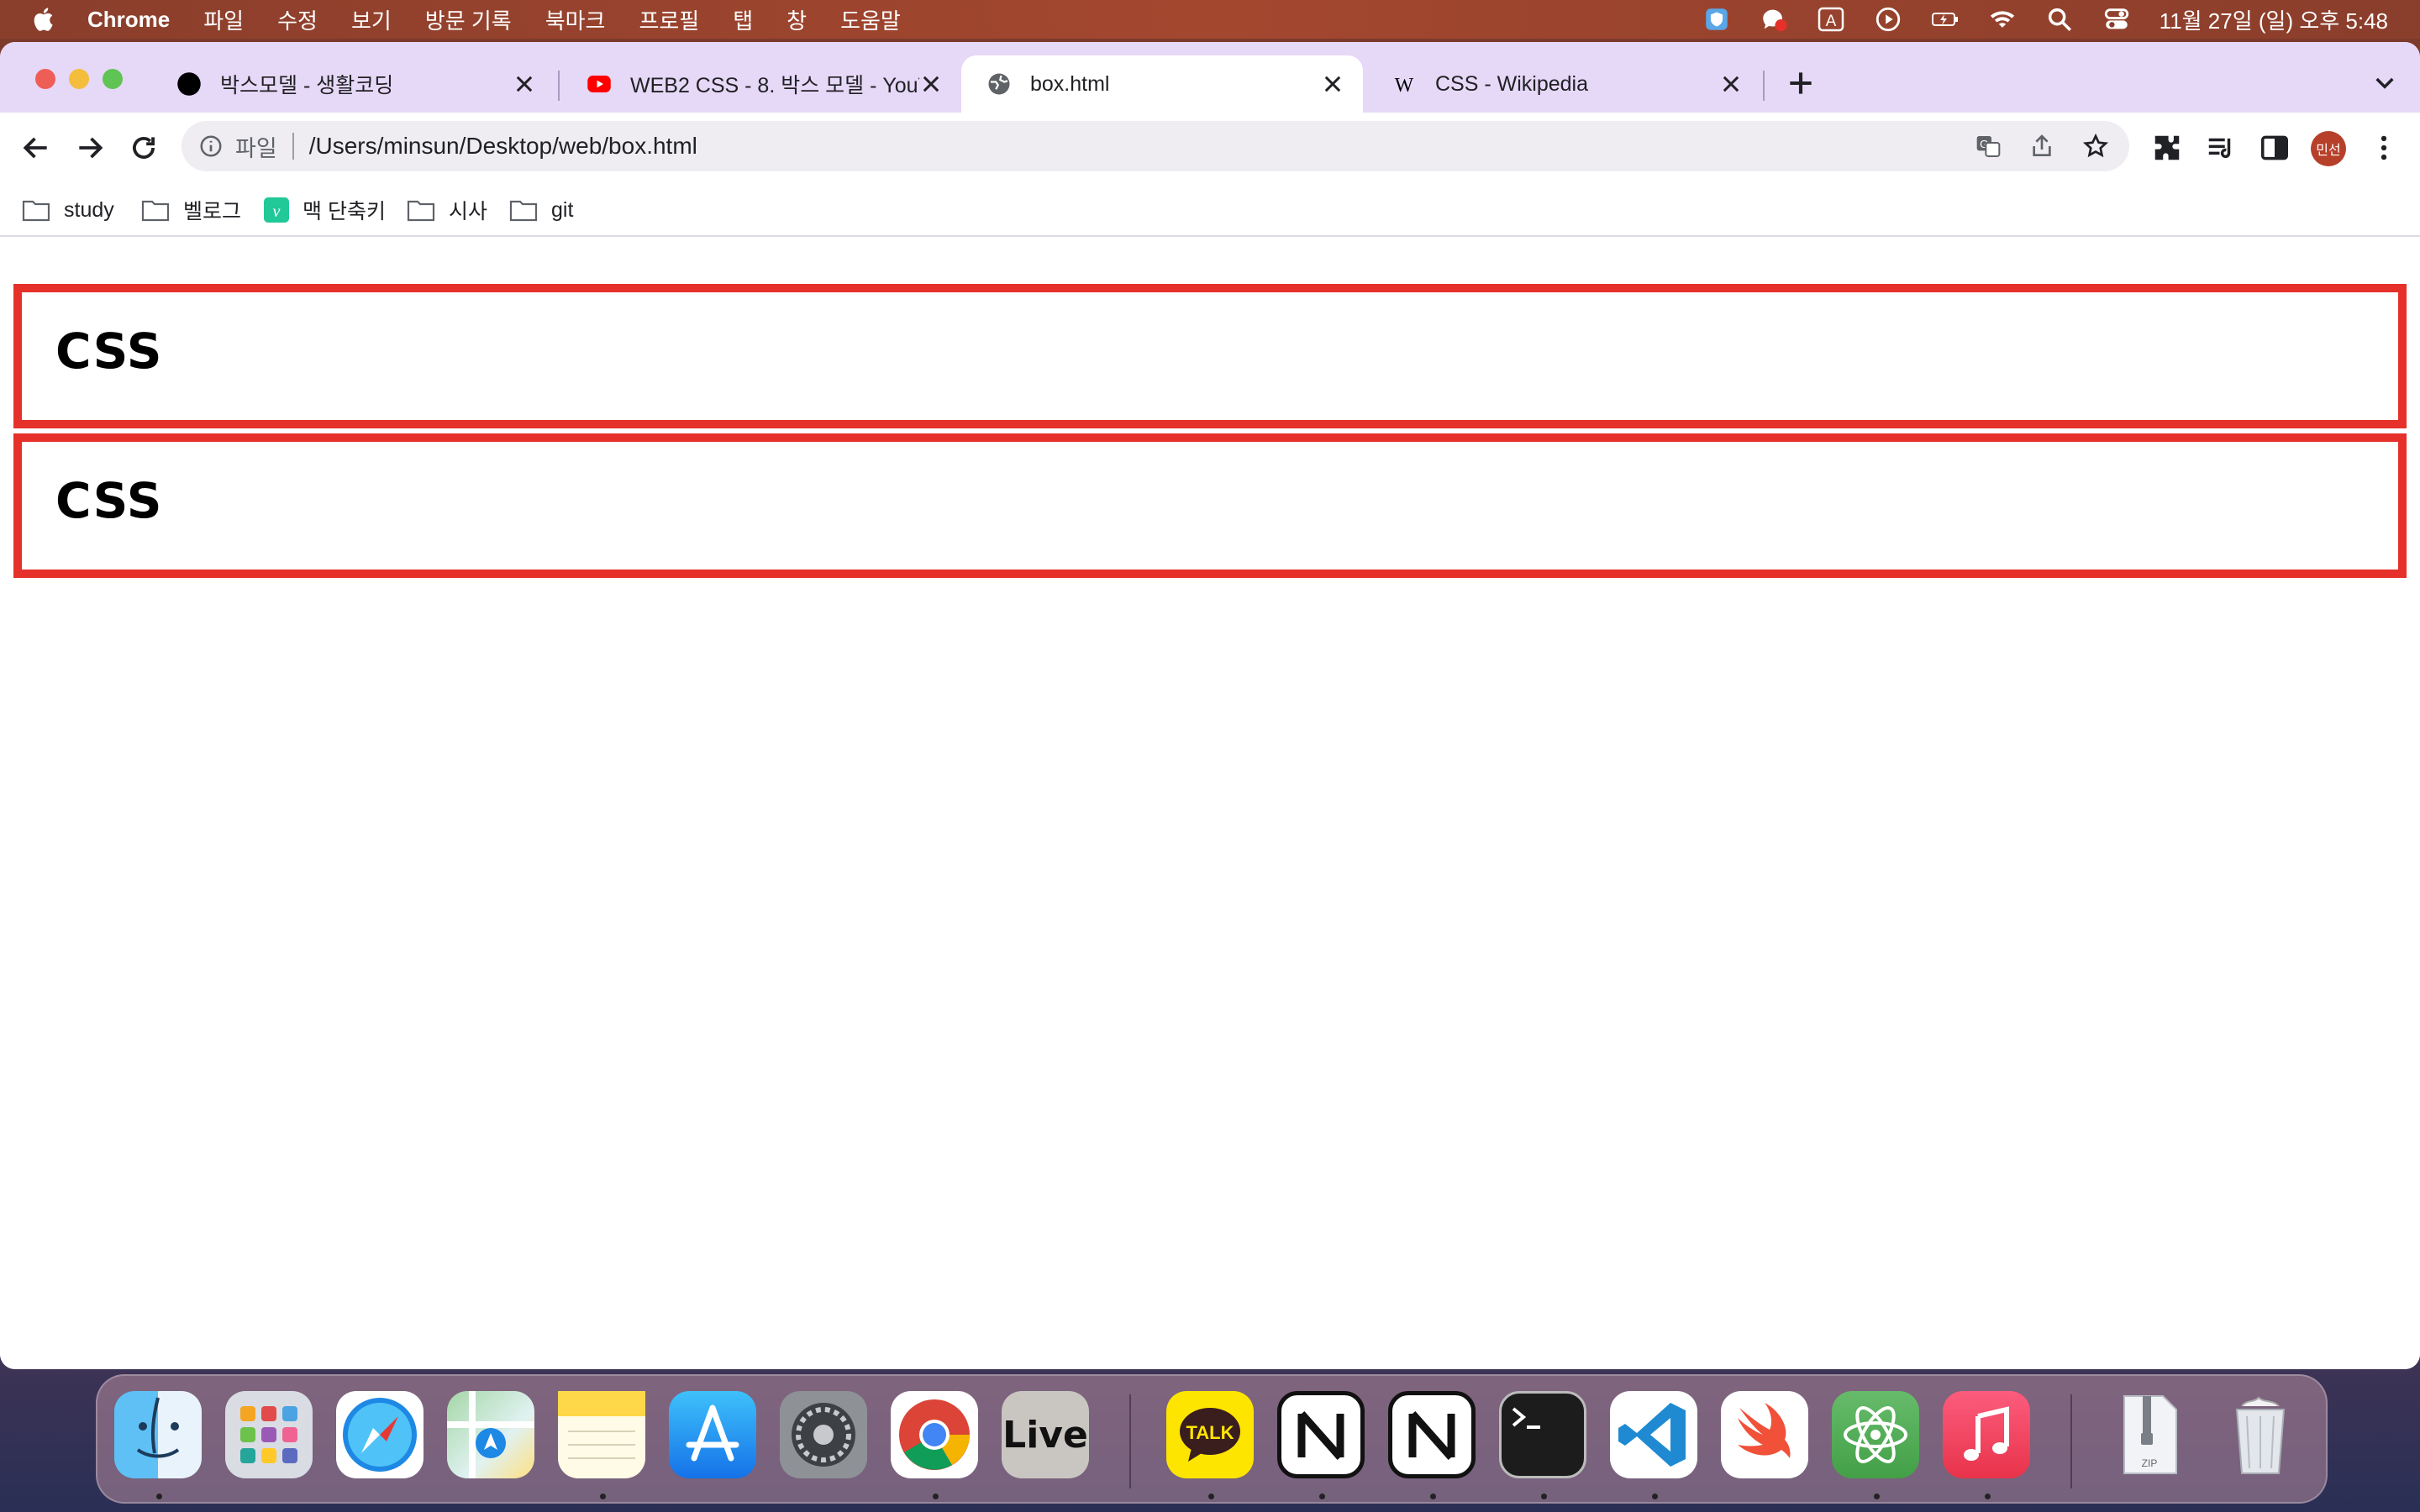 The image size is (2420, 1512). I want to click on zoom-window-button, so click(113, 79).